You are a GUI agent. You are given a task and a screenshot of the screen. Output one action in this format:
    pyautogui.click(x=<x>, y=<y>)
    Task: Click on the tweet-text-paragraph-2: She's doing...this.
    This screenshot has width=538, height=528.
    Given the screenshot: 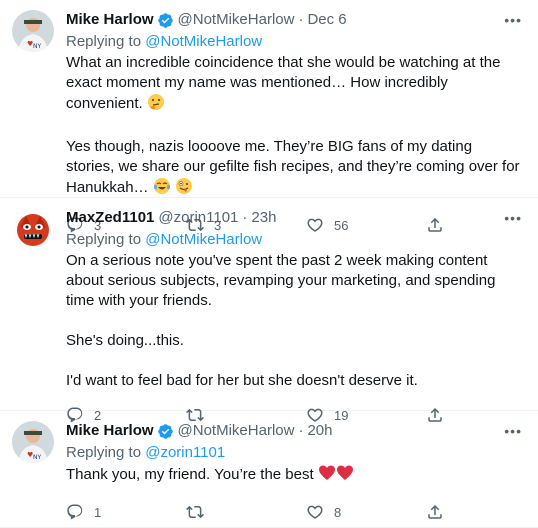 What is the action you would take?
    pyautogui.click(x=125, y=340)
    